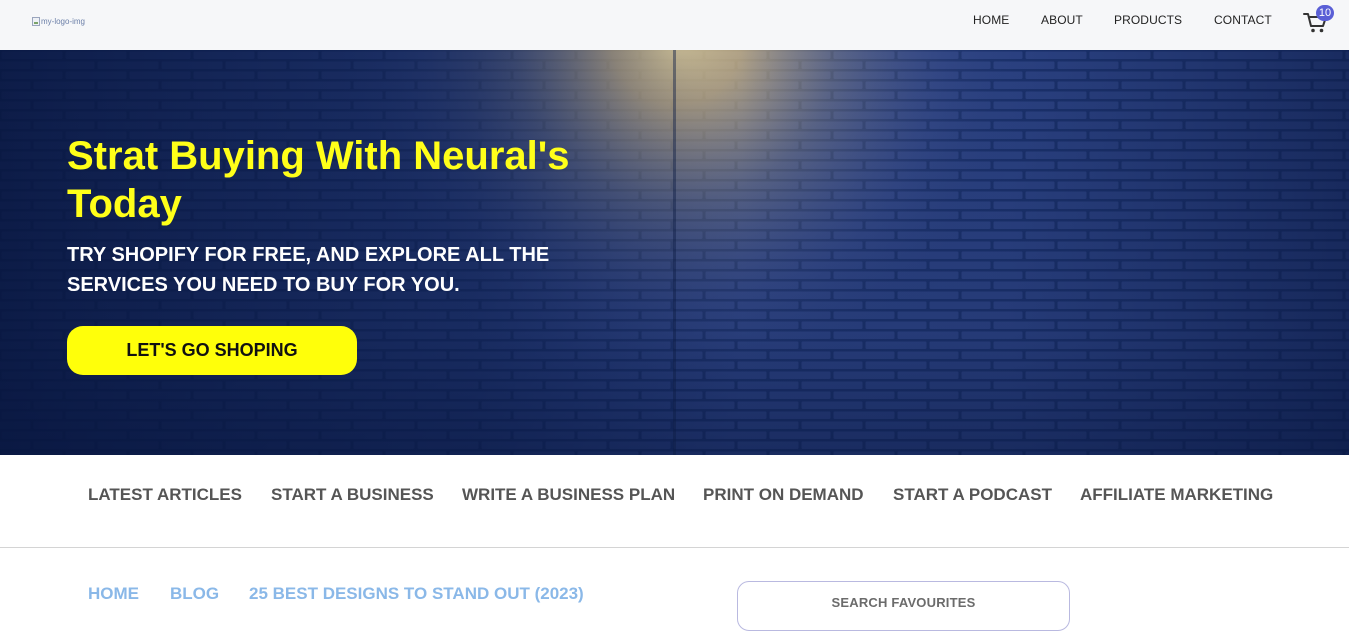 The height and width of the screenshot is (631, 1349). Describe the element at coordinates (113, 594) in the screenshot. I see `breadcrumb-home: HOME` at that location.